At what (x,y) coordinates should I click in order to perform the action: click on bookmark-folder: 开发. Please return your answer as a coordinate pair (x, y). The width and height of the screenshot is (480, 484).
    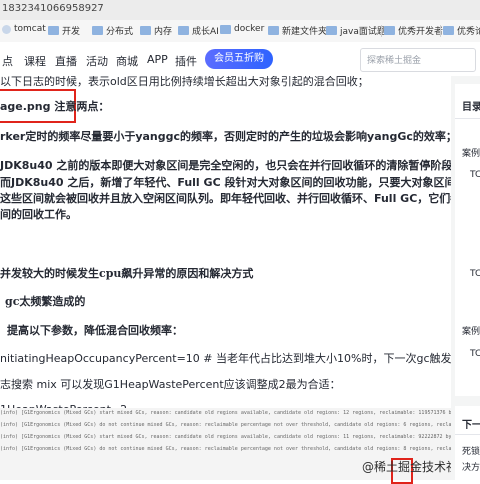
    Looking at the image, I should click on (64, 30).